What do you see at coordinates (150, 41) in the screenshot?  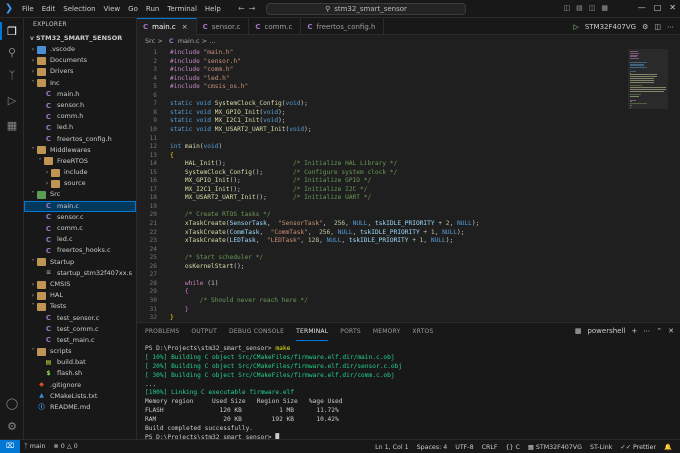 I see `breadcrumb-folder: Src` at bounding box center [150, 41].